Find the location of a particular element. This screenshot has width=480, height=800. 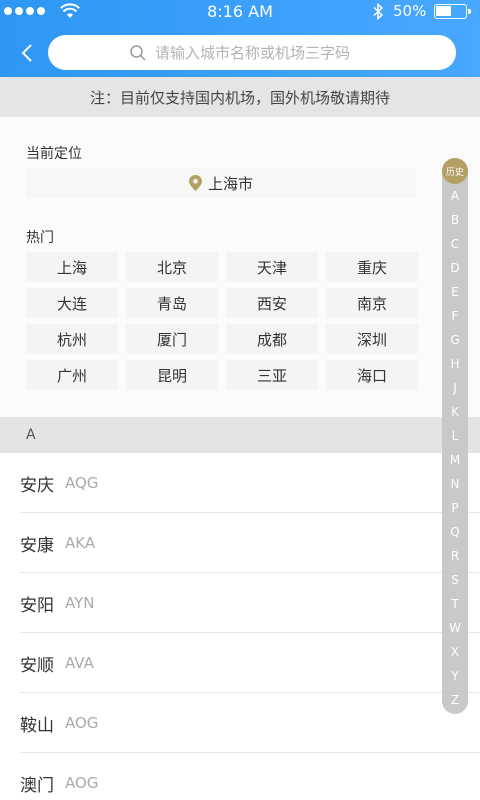

airport-name: 安康 is located at coordinates (37, 545).